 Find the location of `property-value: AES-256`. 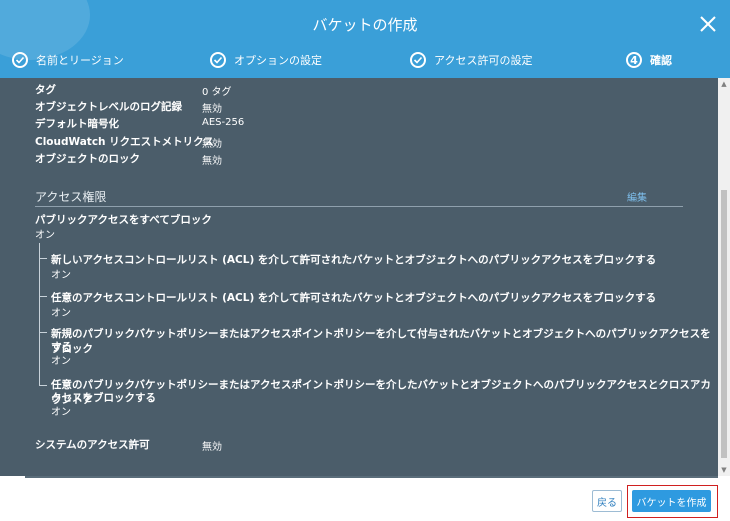

property-value: AES-256 is located at coordinates (223, 122).